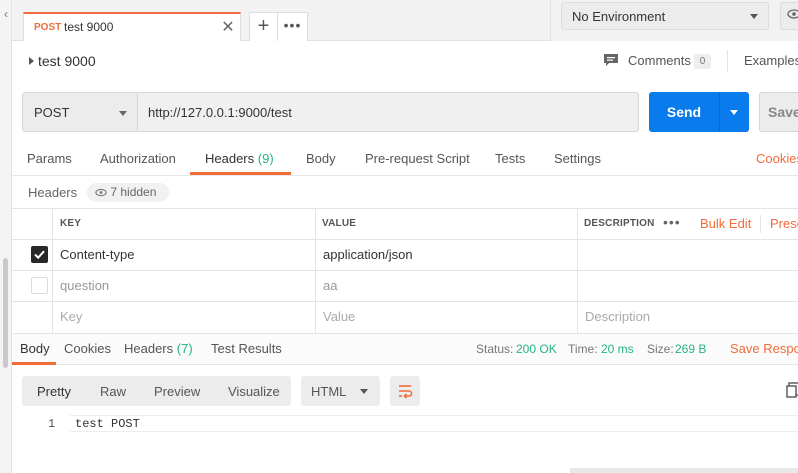 The width and height of the screenshot is (798, 473). Describe the element at coordinates (132, 26) in the screenshot. I see `tab-request-active: POST test 9000 ✕` at that location.